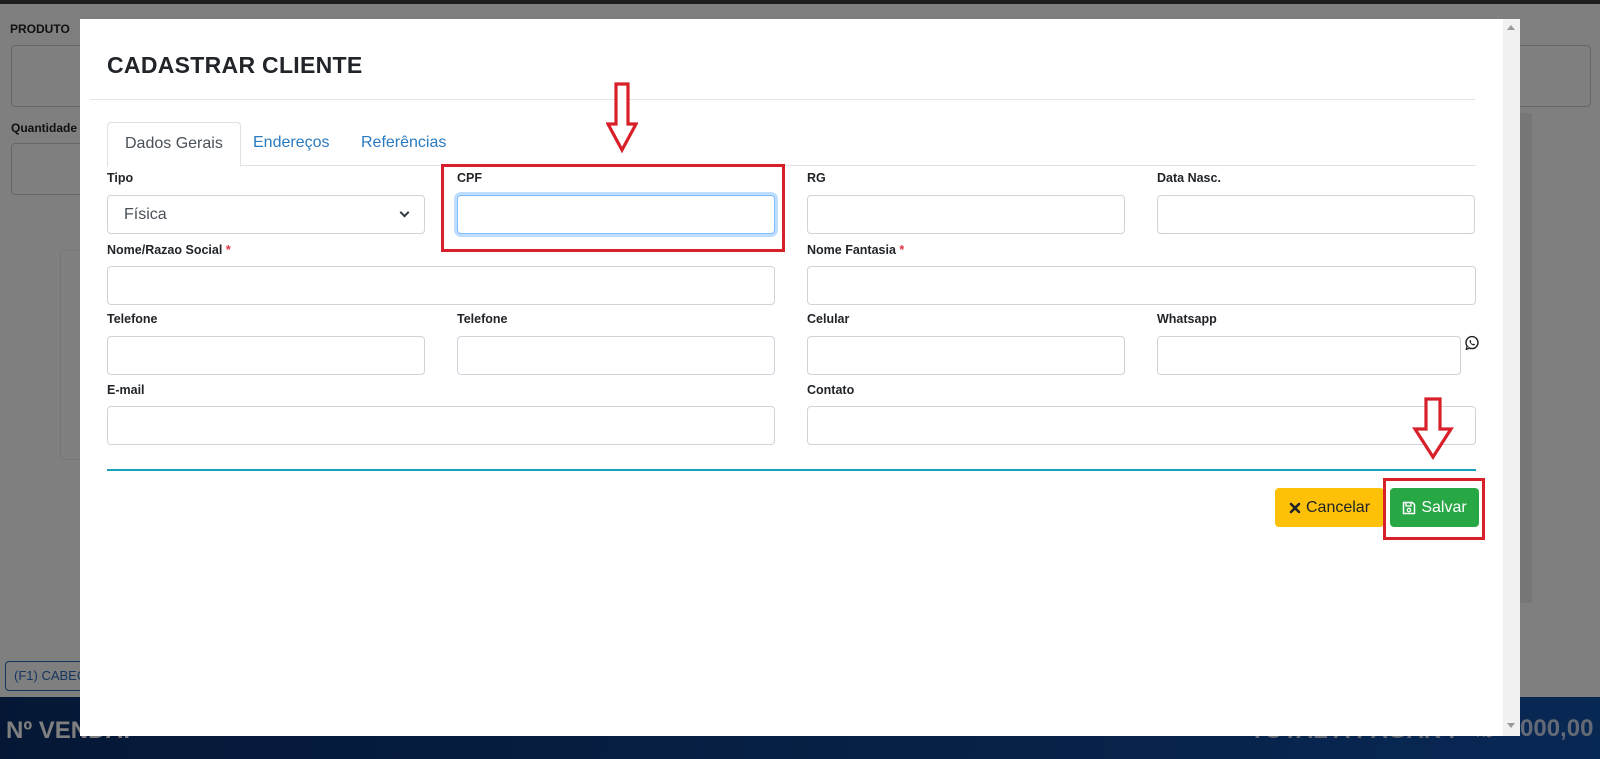  Describe the element at coordinates (165, 250) in the screenshot. I see `nome-razao-label-text: Nome/Razao Social` at that location.